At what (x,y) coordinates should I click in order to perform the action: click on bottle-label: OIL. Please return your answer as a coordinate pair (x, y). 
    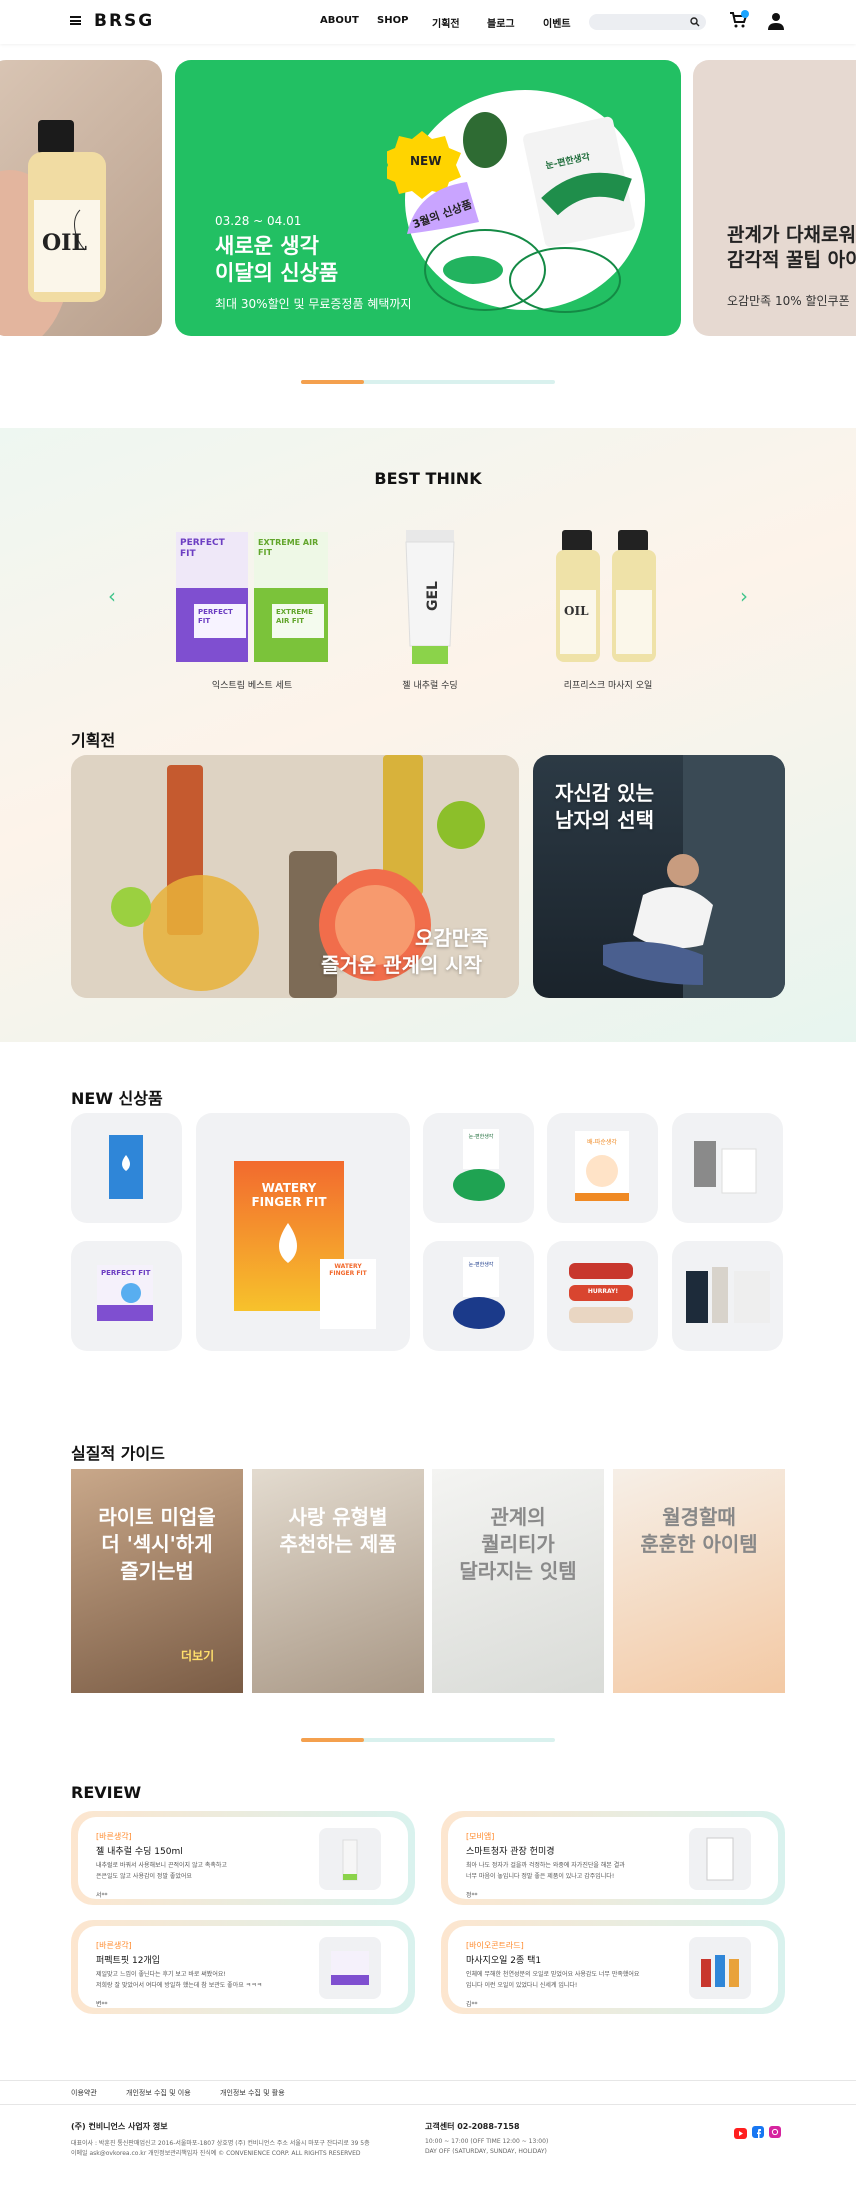
    Looking at the image, I should click on (64, 243).